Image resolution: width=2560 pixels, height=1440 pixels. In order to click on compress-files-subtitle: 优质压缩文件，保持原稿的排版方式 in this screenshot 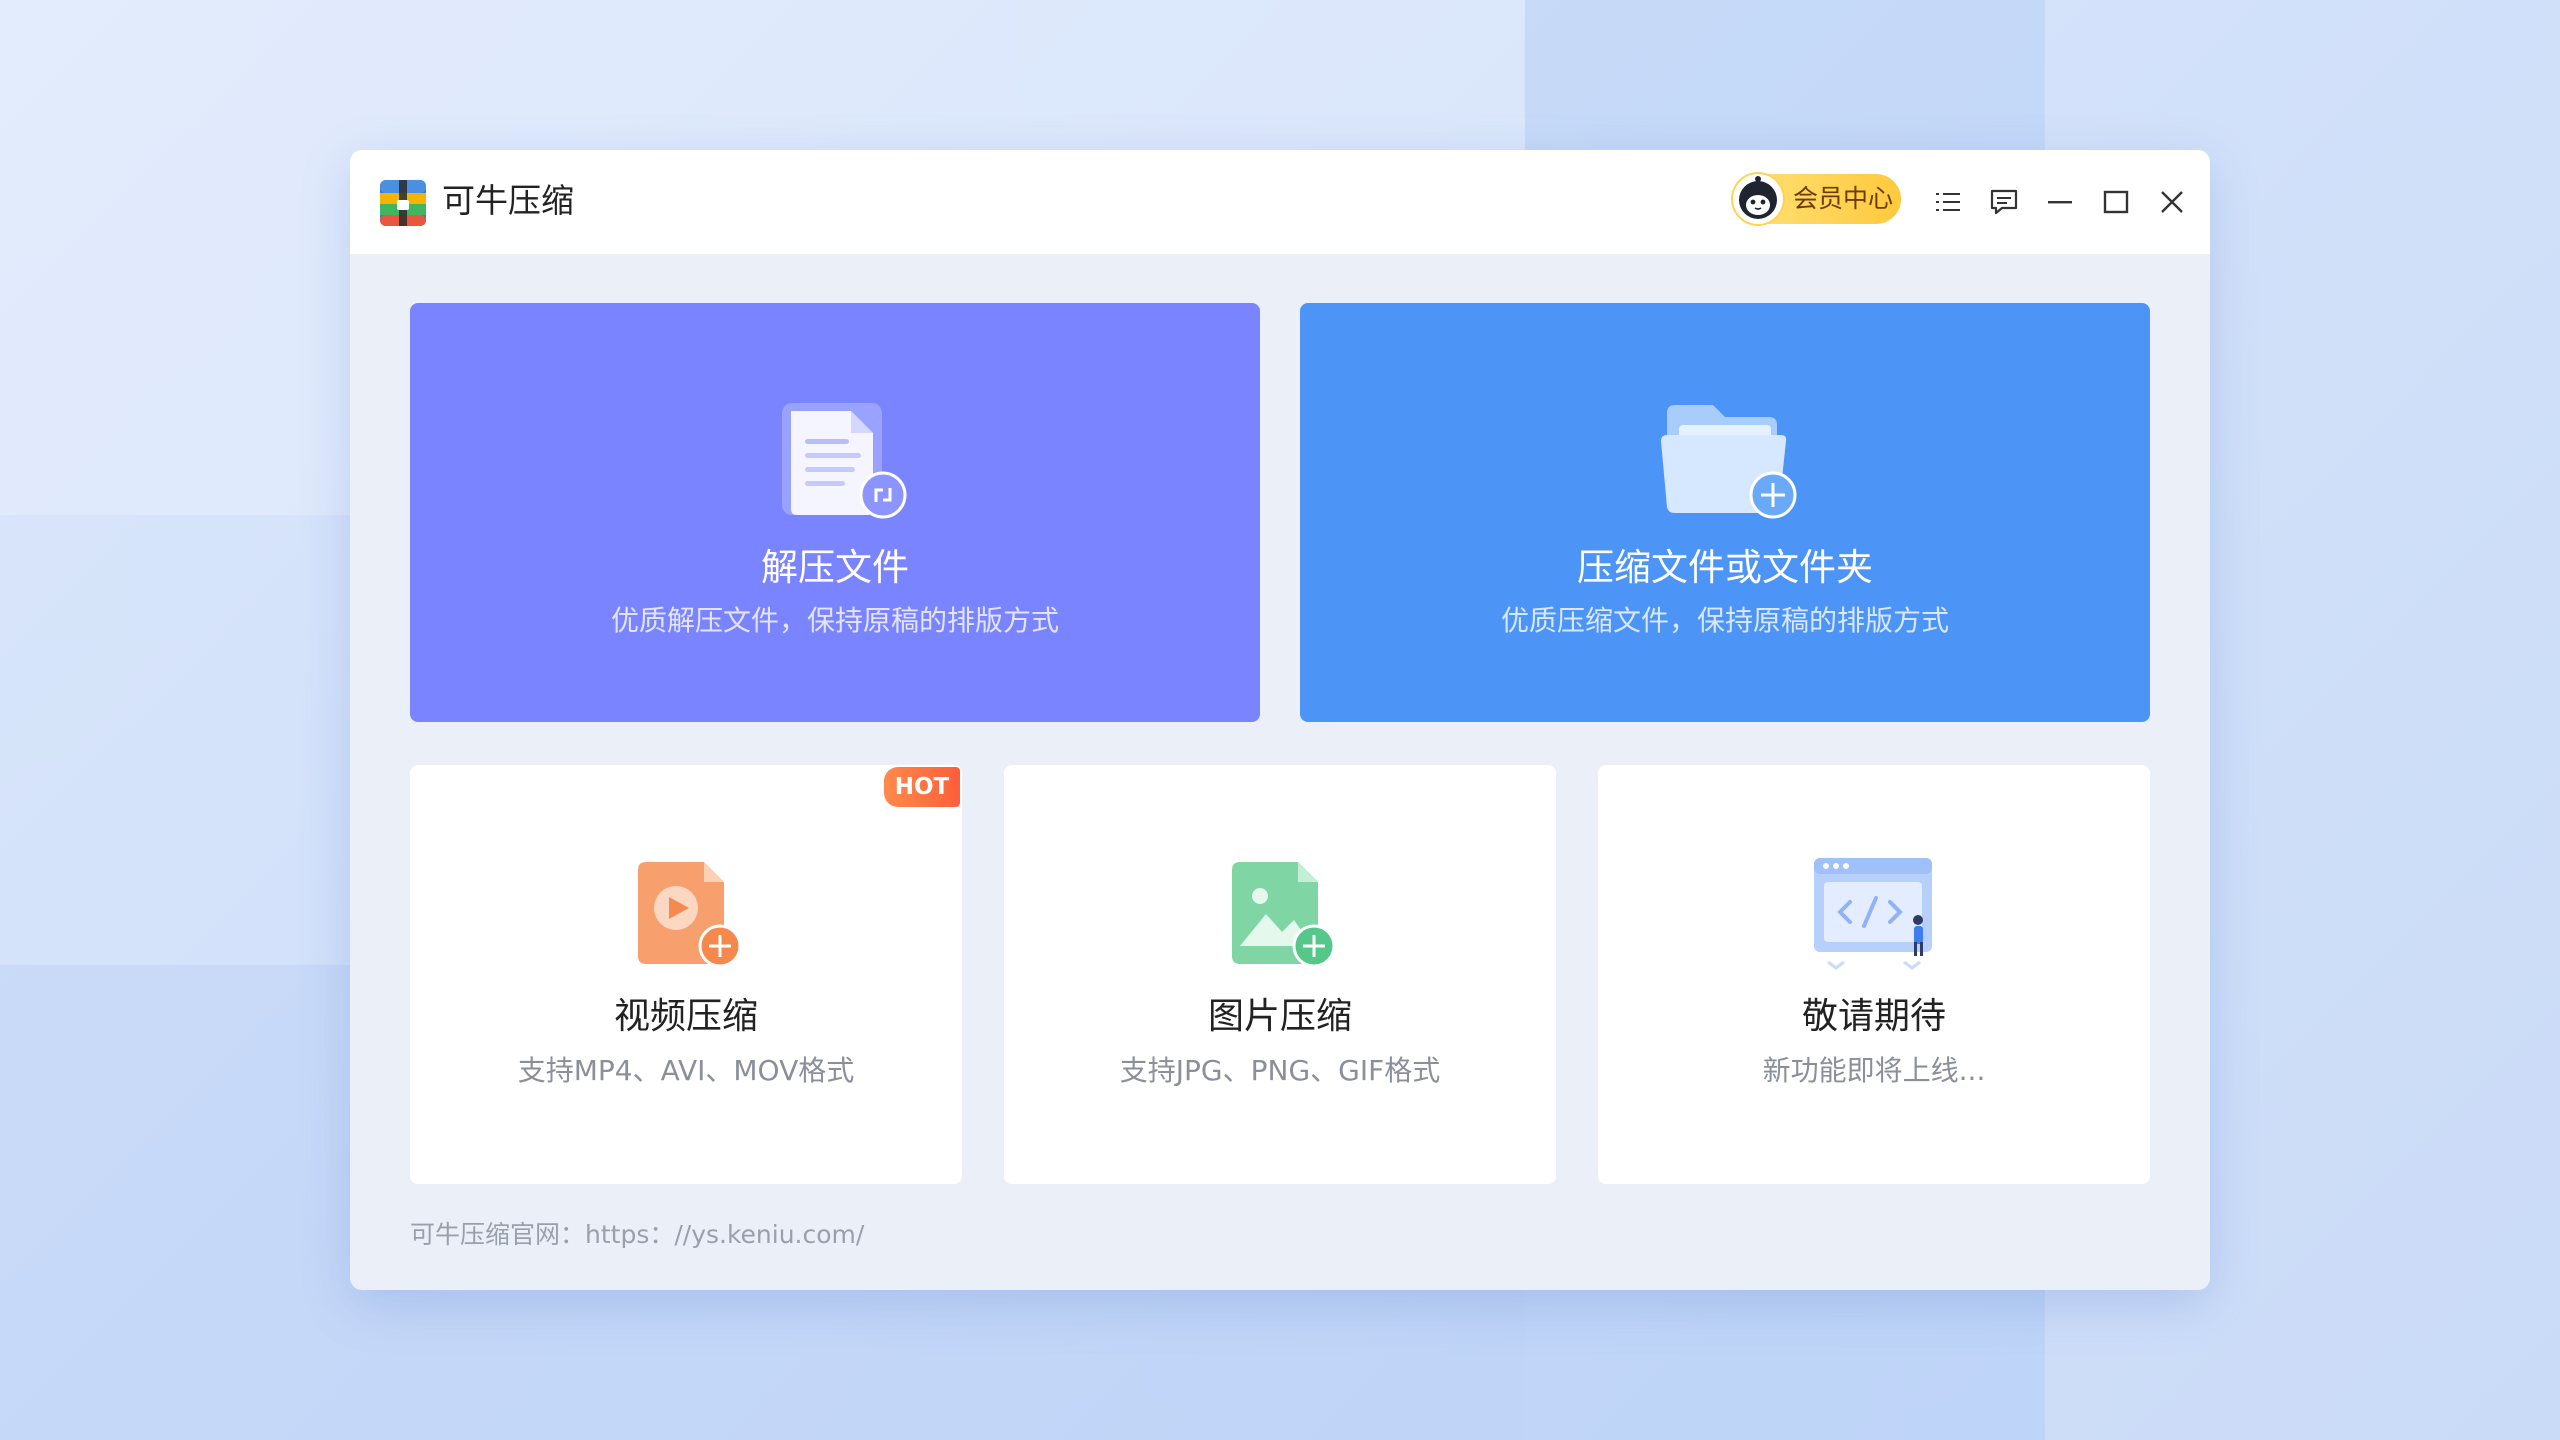, I will do `click(1724, 620)`.